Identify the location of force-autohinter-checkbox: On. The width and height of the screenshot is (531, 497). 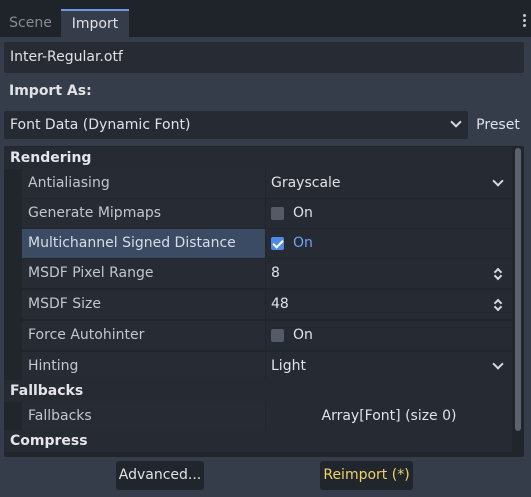
(389, 335).